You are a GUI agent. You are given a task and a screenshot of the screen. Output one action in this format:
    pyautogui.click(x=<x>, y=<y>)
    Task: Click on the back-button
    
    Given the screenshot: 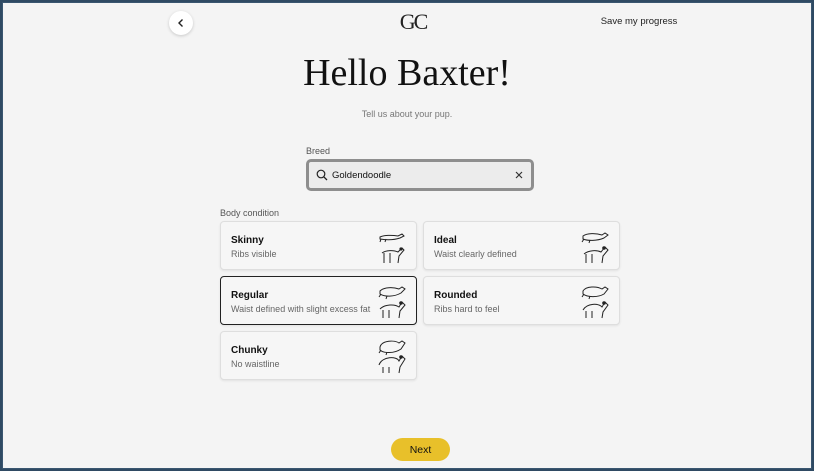 What is the action you would take?
    pyautogui.click(x=181, y=23)
    